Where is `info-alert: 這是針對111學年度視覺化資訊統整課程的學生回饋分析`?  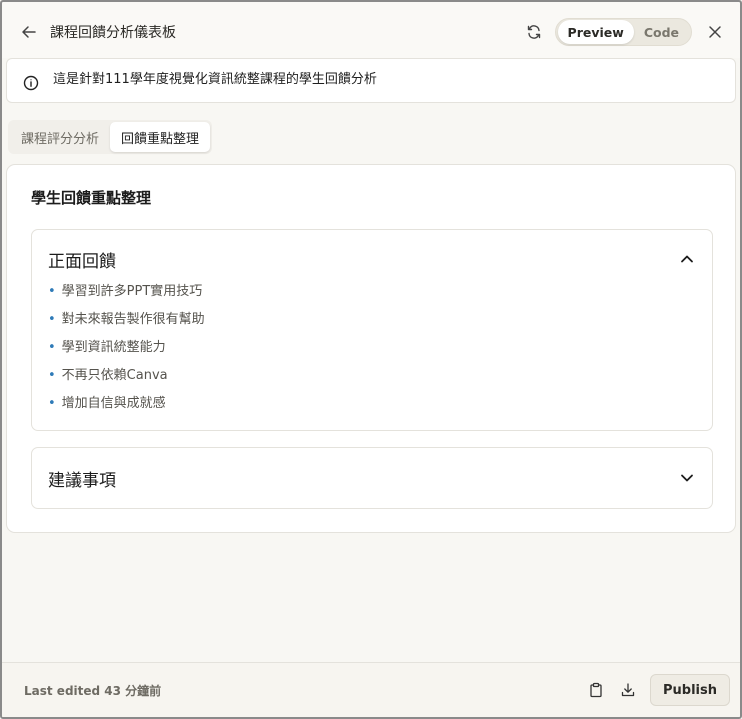
info-alert: 這是針對111學年度視覺化資訊統整課程的學生回饋分析 is located at coordinates (371, 80).